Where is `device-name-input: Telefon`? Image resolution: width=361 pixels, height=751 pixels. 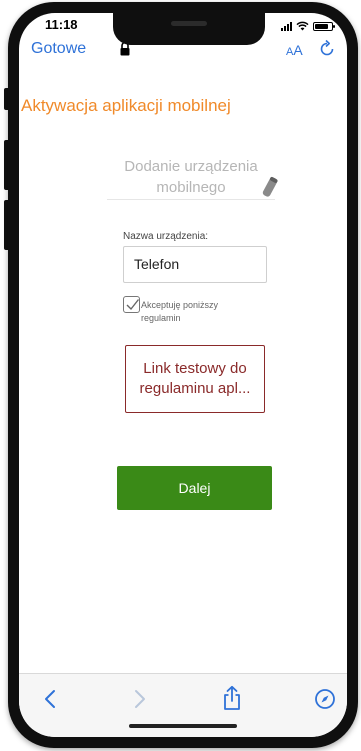
device-name-input: Telefon is located at coordinates (195, 264).